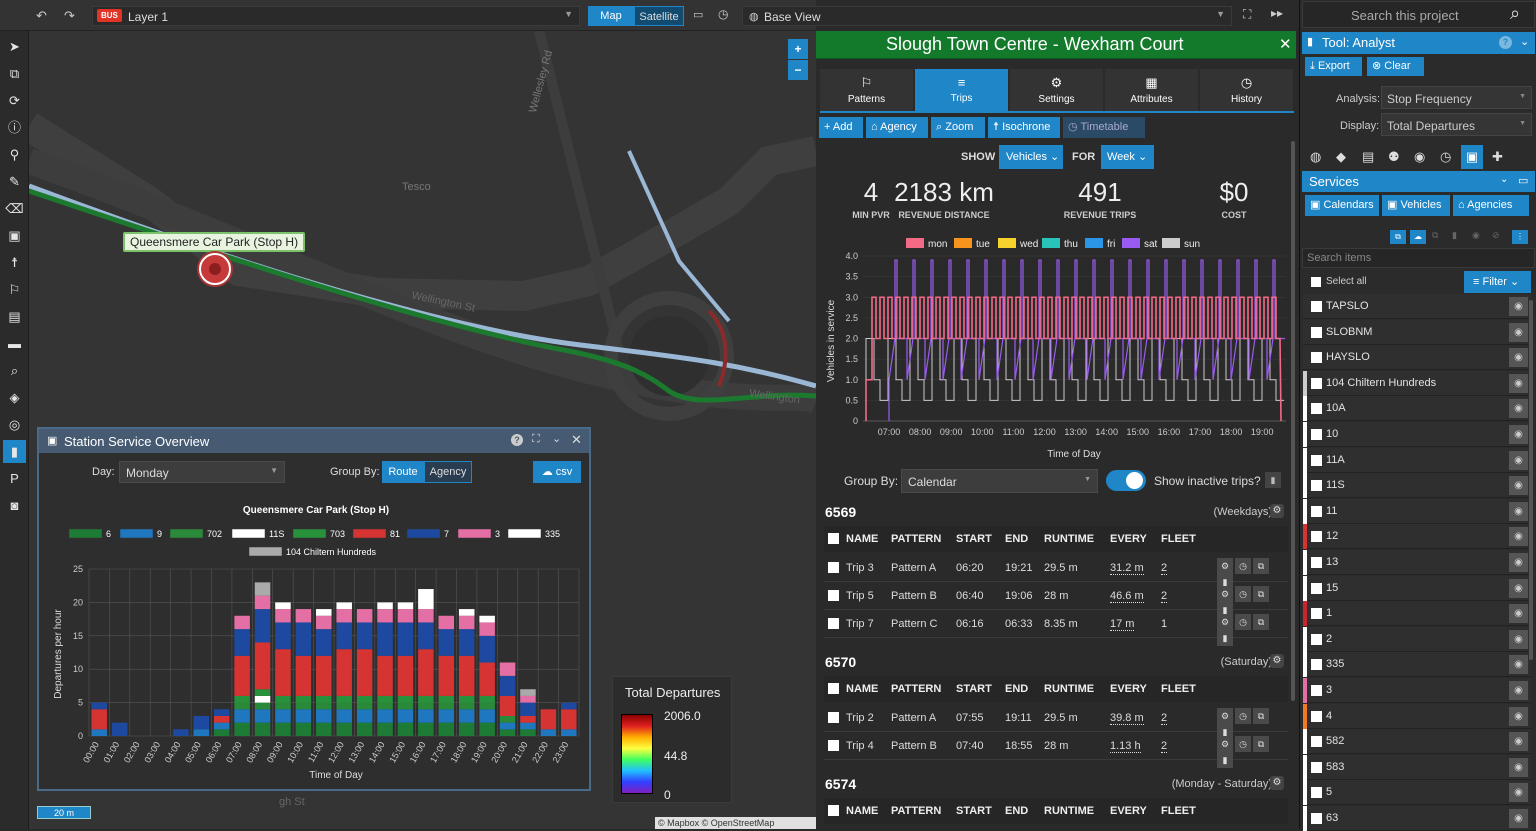 This screenshot has height=831, width=1536. What do you see at coordinates (536, 439) in the screenshot?
I see `expand-icon: ⛶` at bounding box center [536, 439].